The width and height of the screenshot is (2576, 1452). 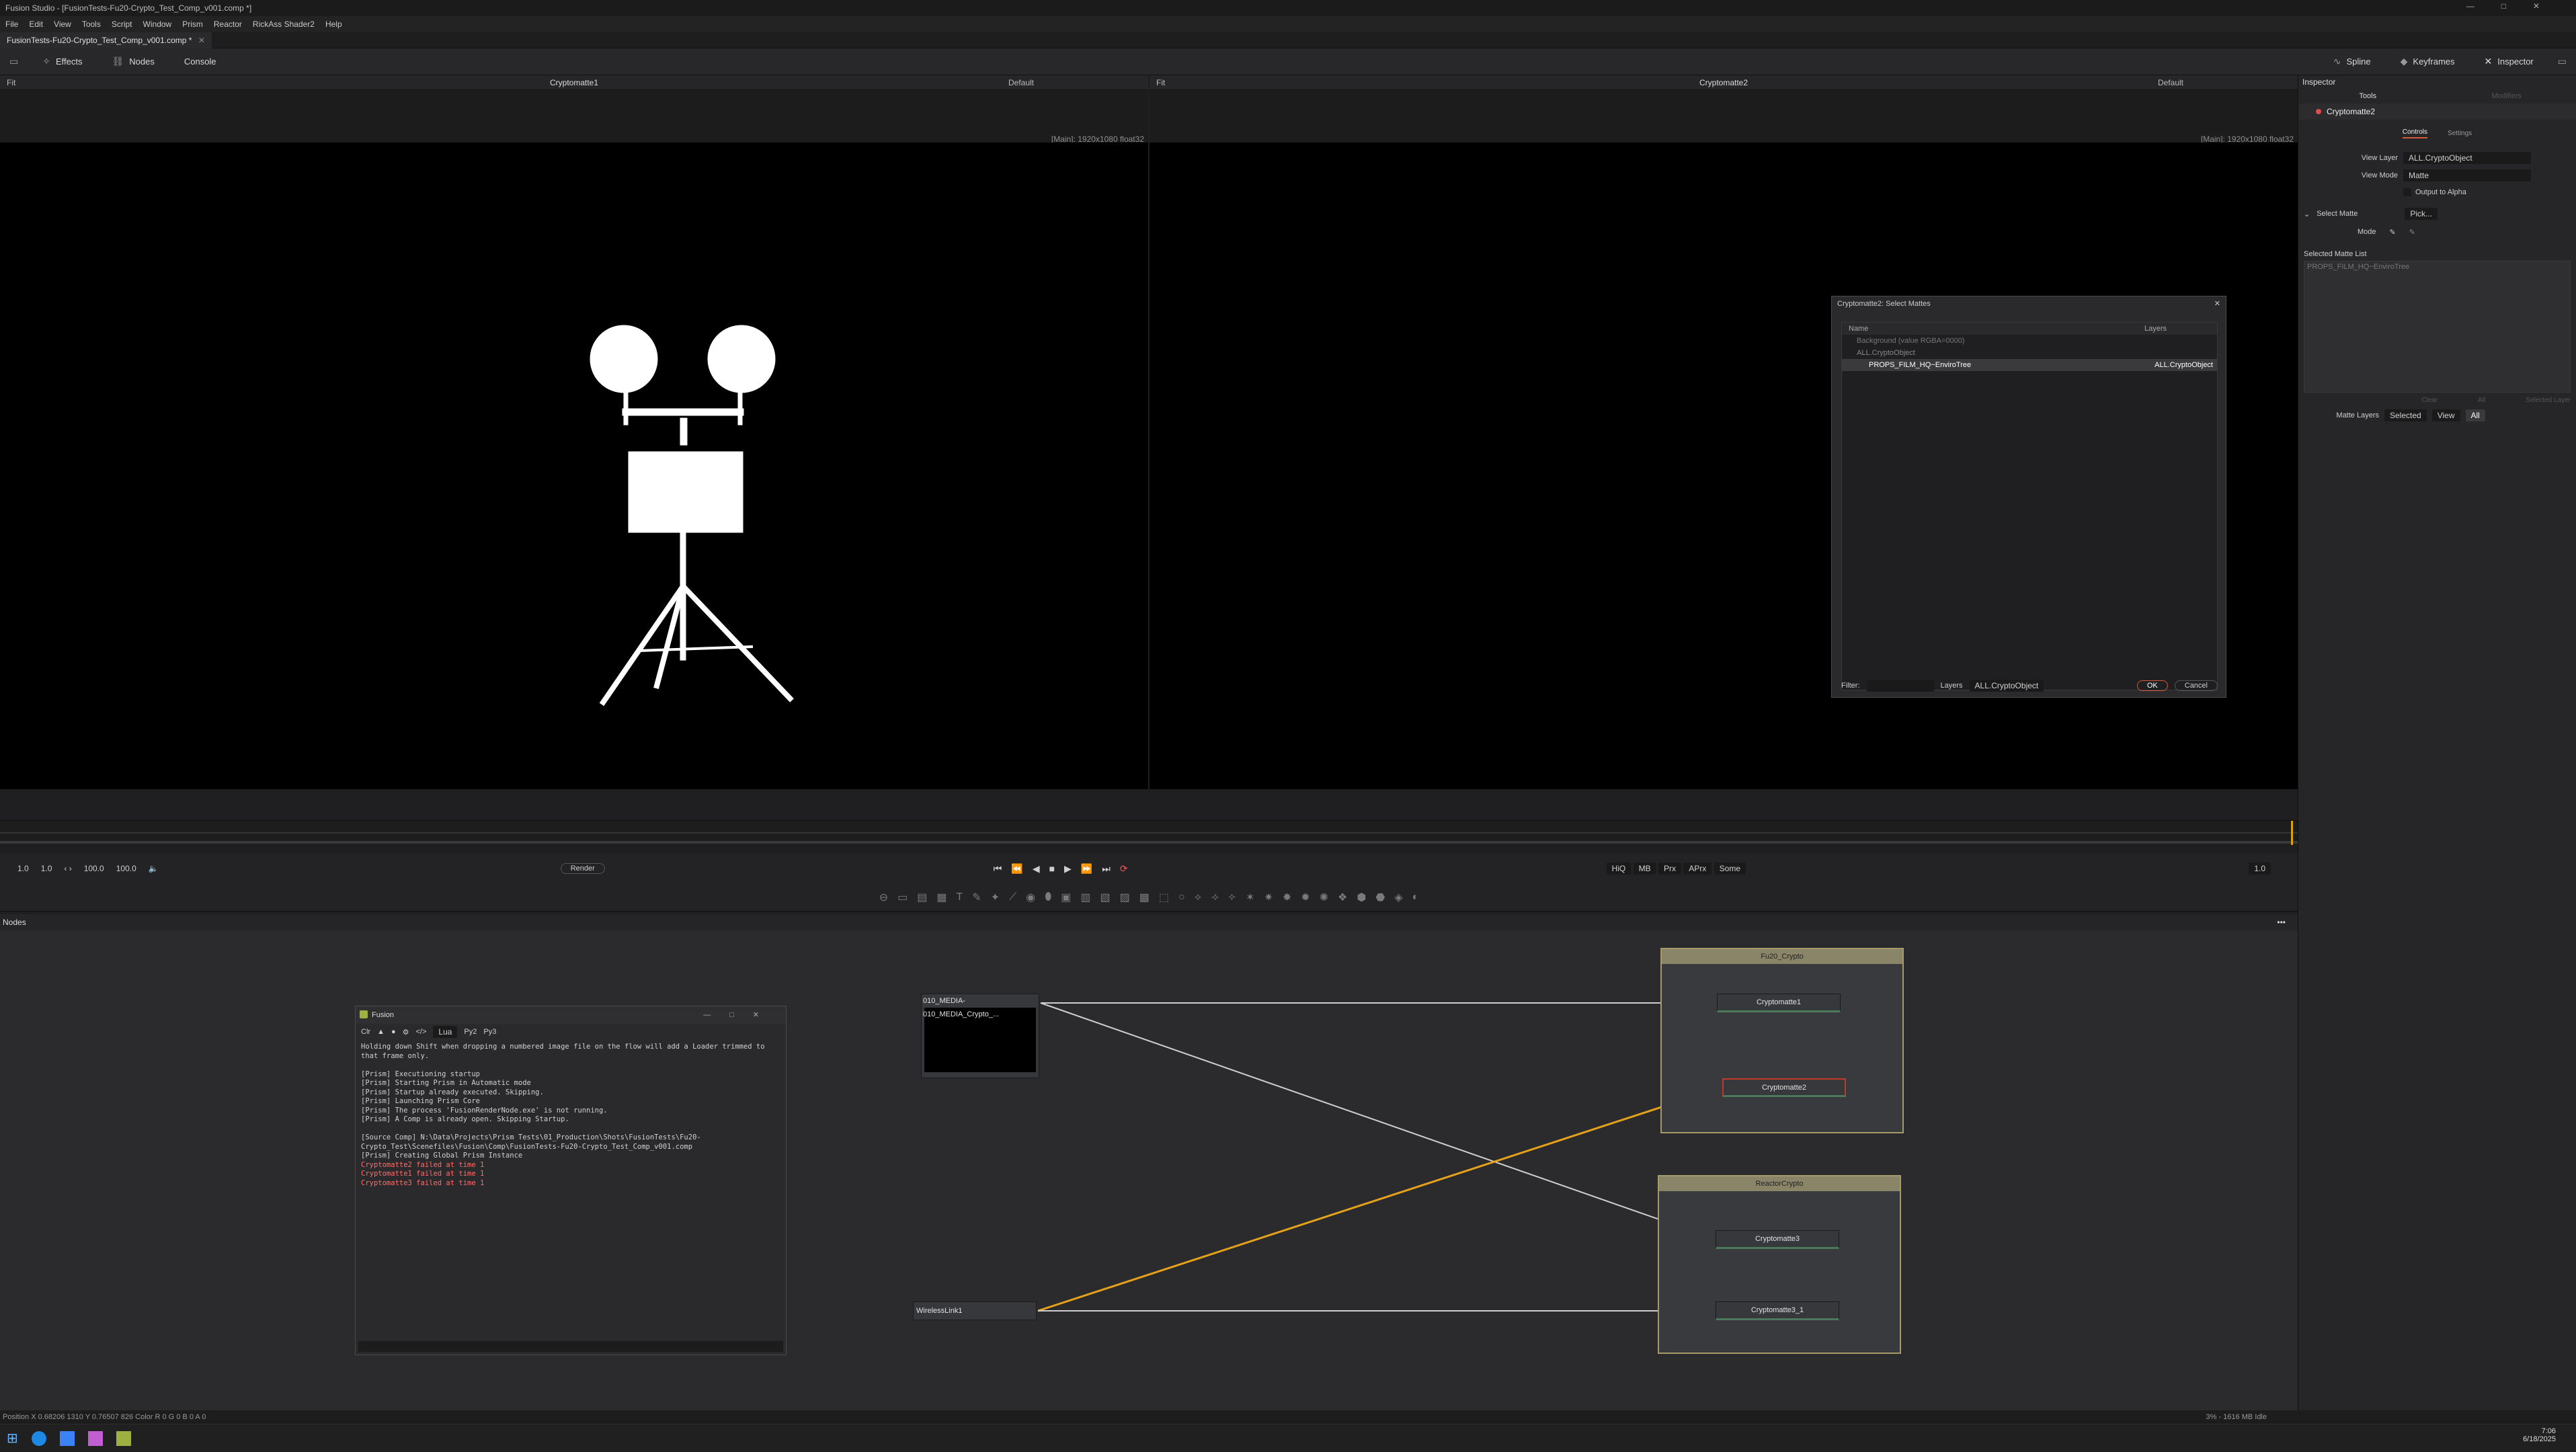 I want to click on menu-view: View, so click(x=62, y=24).